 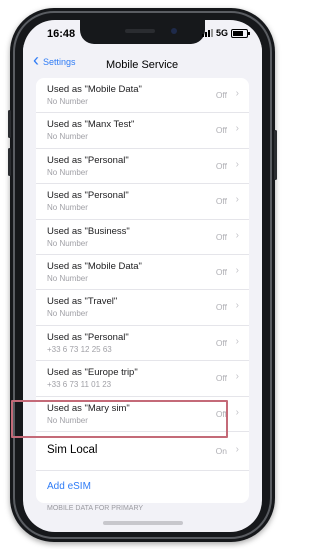 I want to click on back-button: ‹ Settings, so click(x=54, y=60).